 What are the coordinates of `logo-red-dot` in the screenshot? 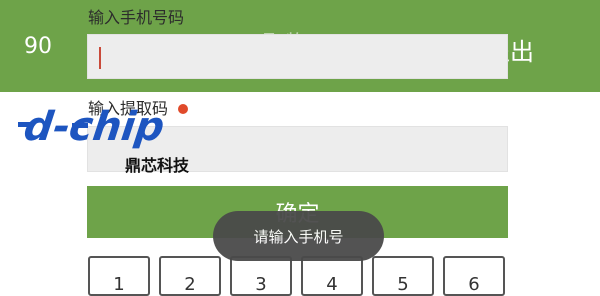 It's located at (183, 109).